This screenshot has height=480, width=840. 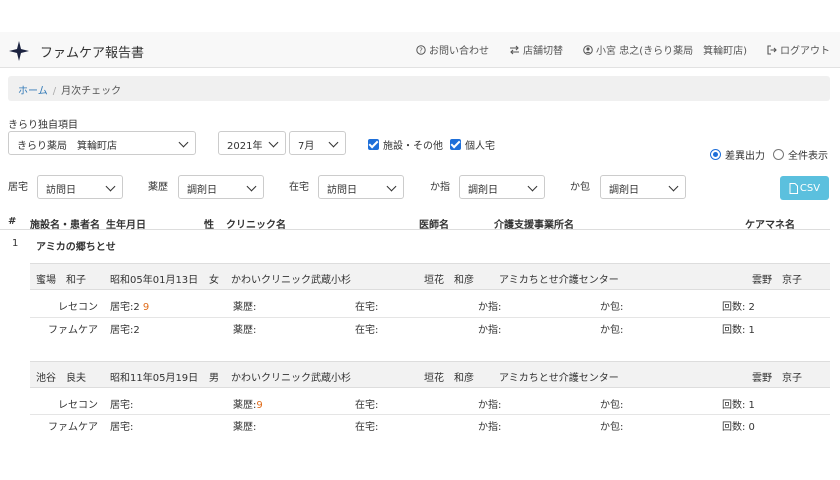 I want to click on contact-label: お問い合わせ, so click(x=459, y=51).